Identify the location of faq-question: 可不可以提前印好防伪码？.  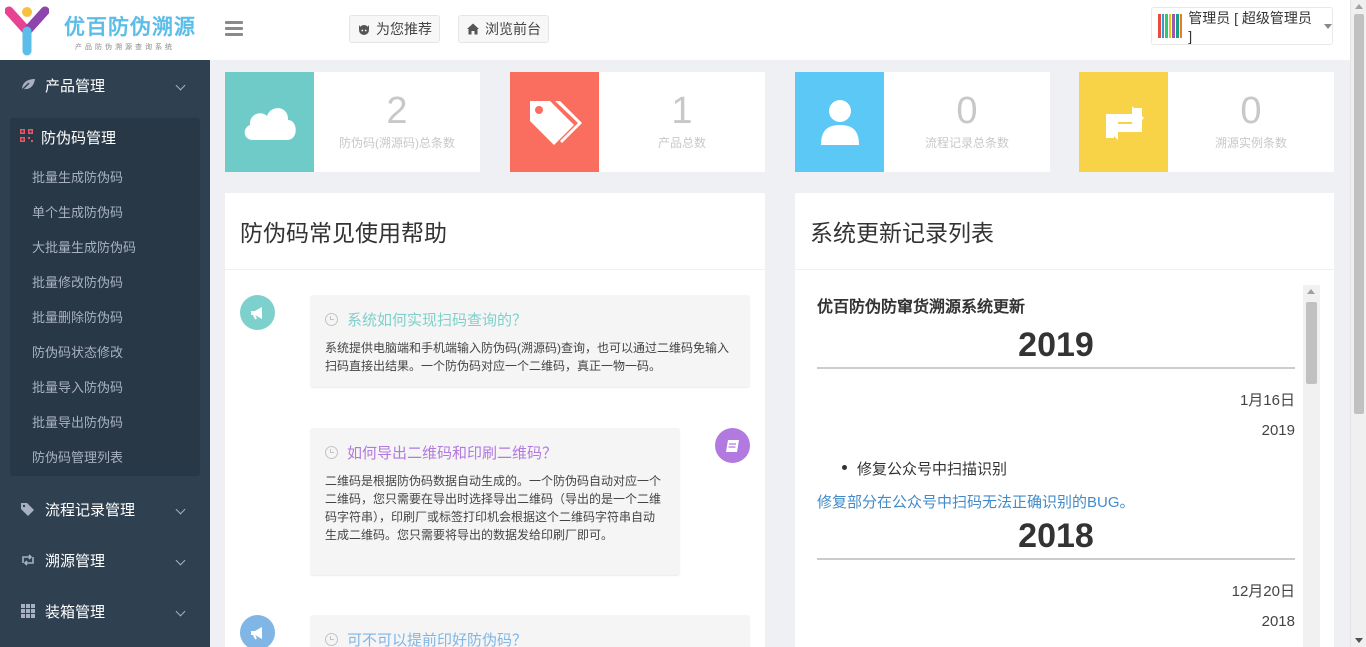
(530, 638).